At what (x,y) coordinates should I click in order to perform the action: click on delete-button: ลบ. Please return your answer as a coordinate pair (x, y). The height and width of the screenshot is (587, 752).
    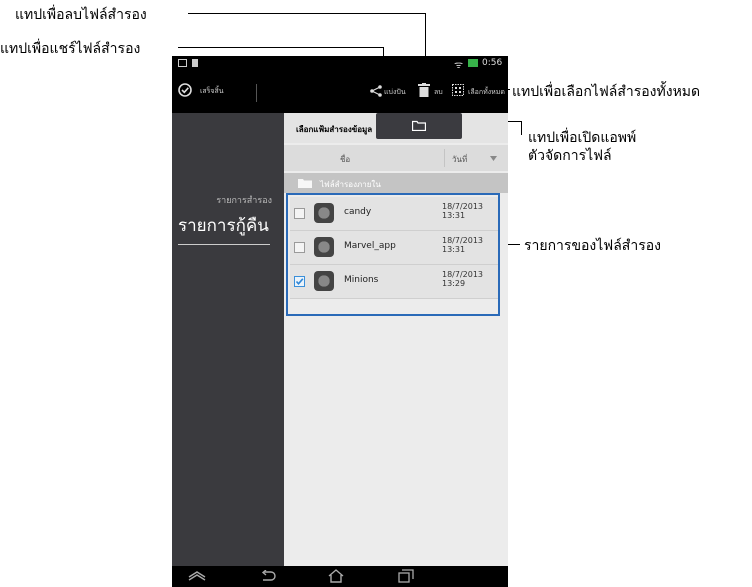
    Looking at the image, I should click on (434, 91).